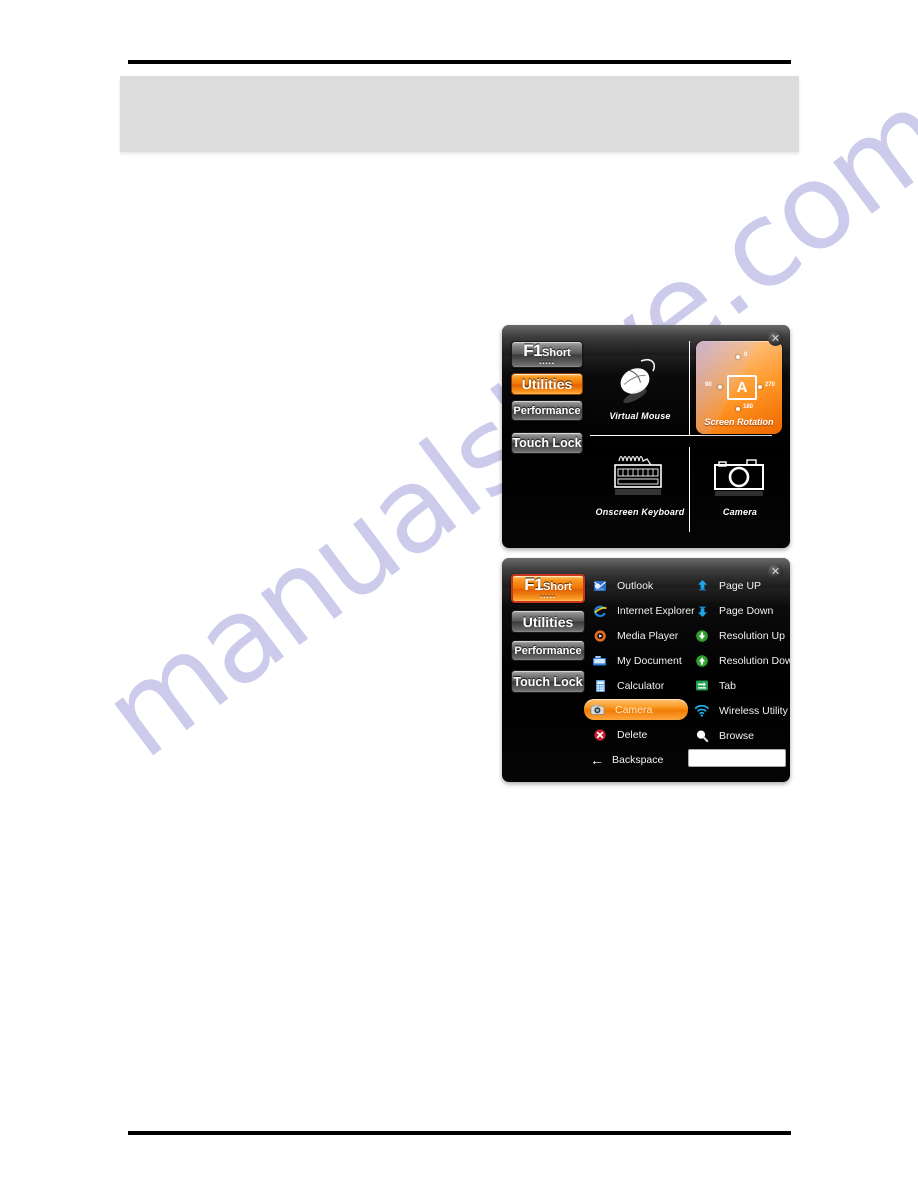 This screenshot has height=1188, width=918. What do you see at coordinates (754, 660) in the screenshot?
I see `list-item-resolution-down-label: Resolution Down` at bounding box center [754, 660].